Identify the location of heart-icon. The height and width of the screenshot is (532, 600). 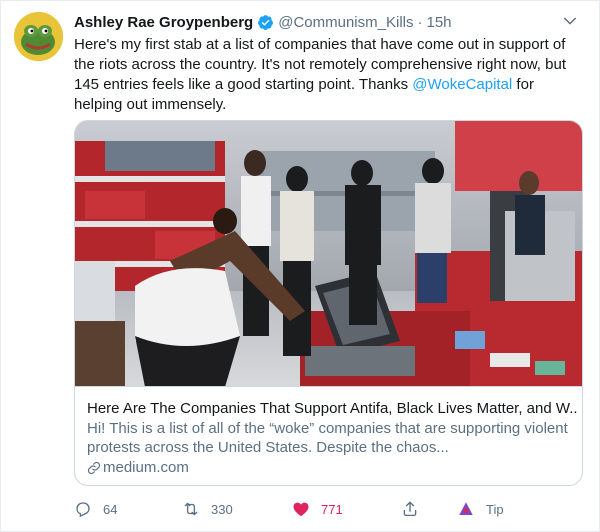
(301, 509).